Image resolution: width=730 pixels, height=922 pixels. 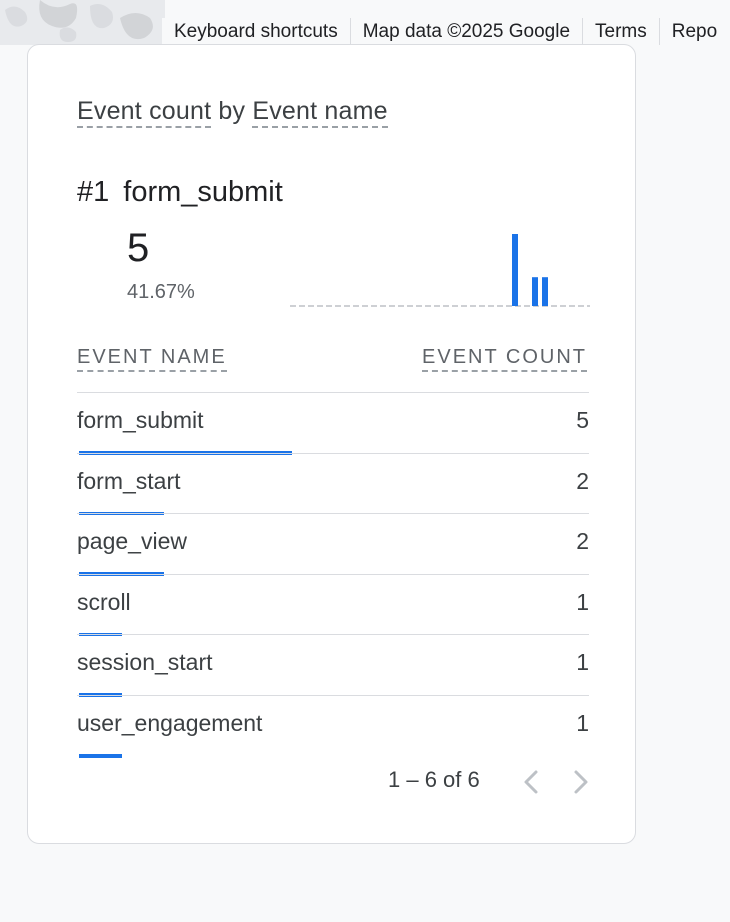 What do you see at coordinates (504, 359) in the screenshot?
I see `column-header-event-count: EVENT COUNT` at bounding box center [504, 359].